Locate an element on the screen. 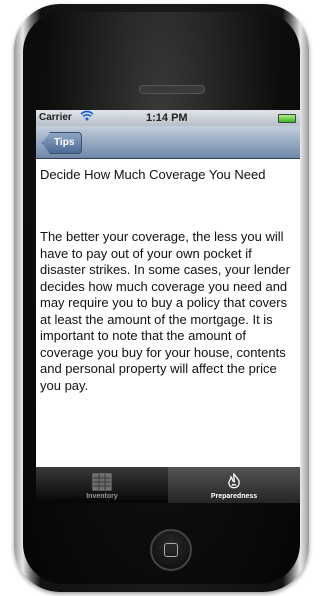  tab-preparedness: Preparedness is located at coordinates (234, 485).